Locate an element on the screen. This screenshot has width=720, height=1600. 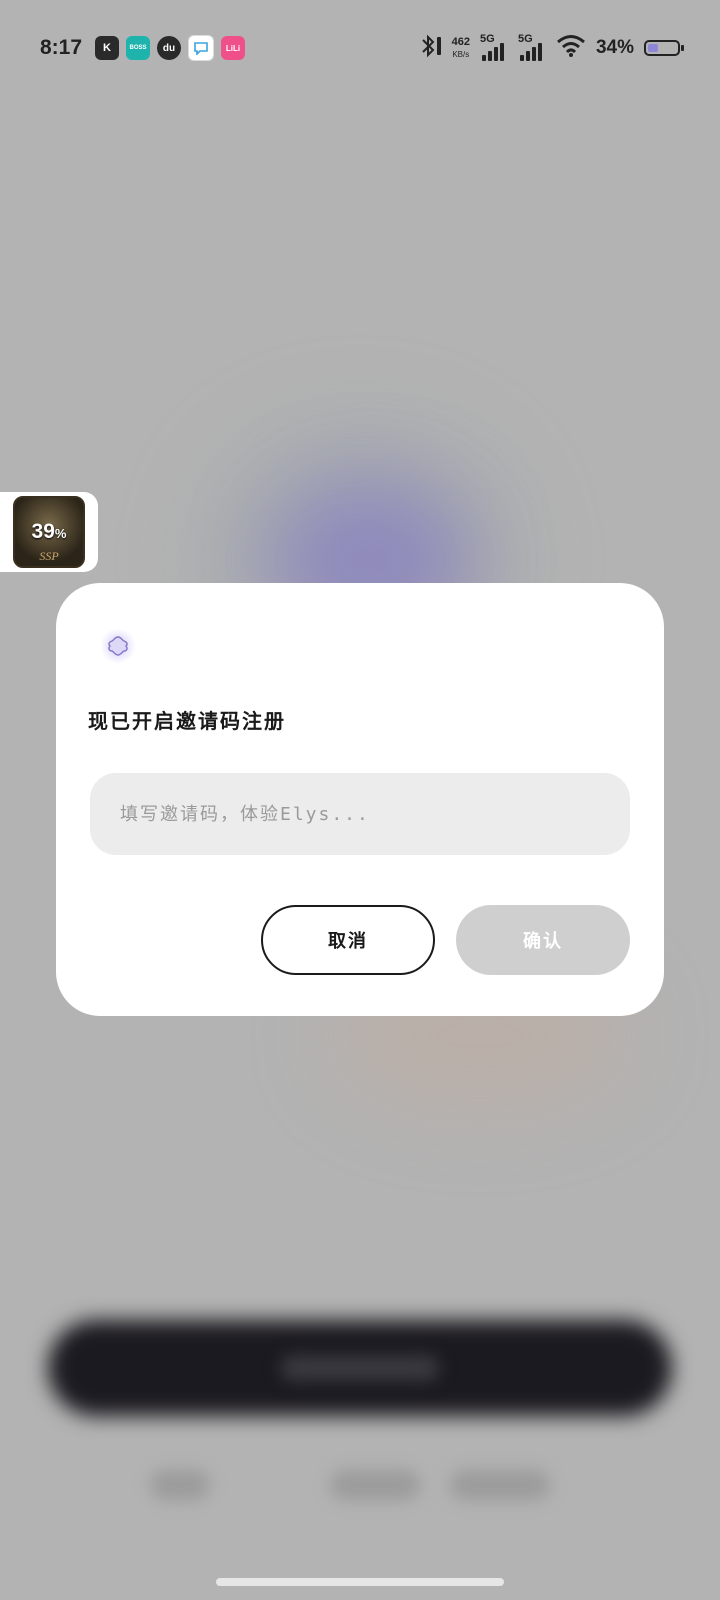
cancel-button: 取消 is located at coordinates (348, 940).